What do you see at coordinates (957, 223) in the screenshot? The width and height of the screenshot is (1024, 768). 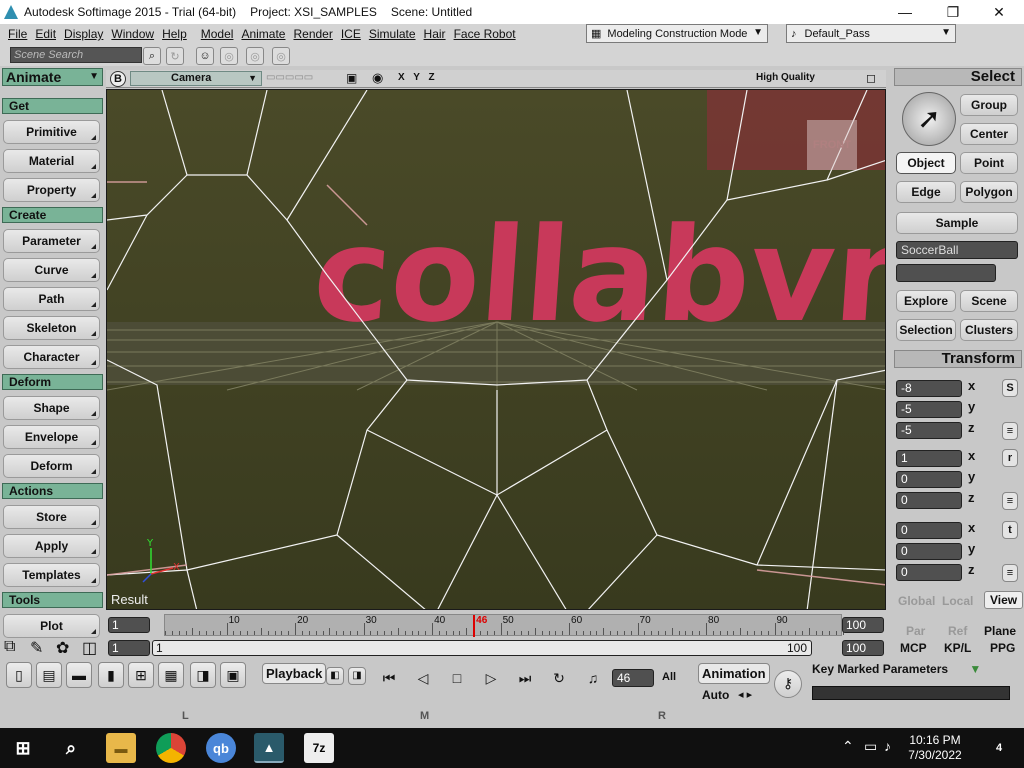 I see `sample-button: Sample` at bounding box center [957, 223].